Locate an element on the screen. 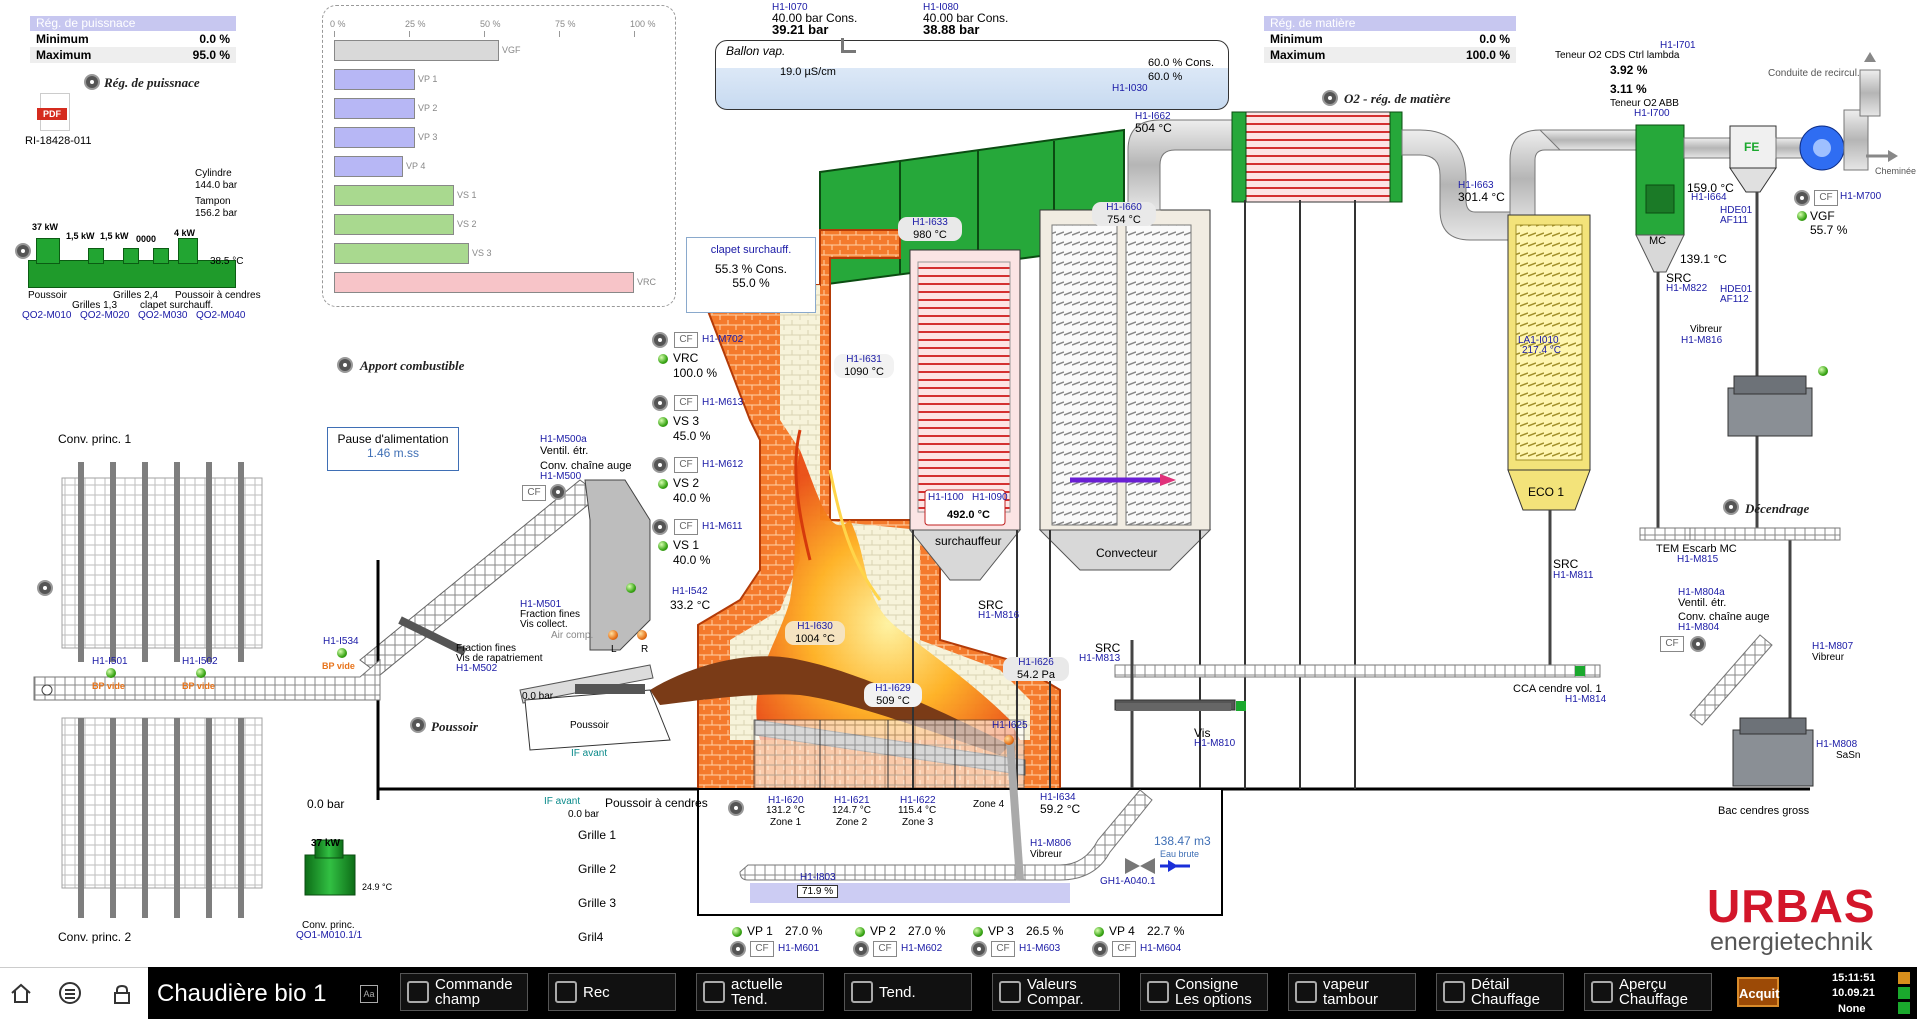  m700-gear-icon is located at coordinates (1802, 198).